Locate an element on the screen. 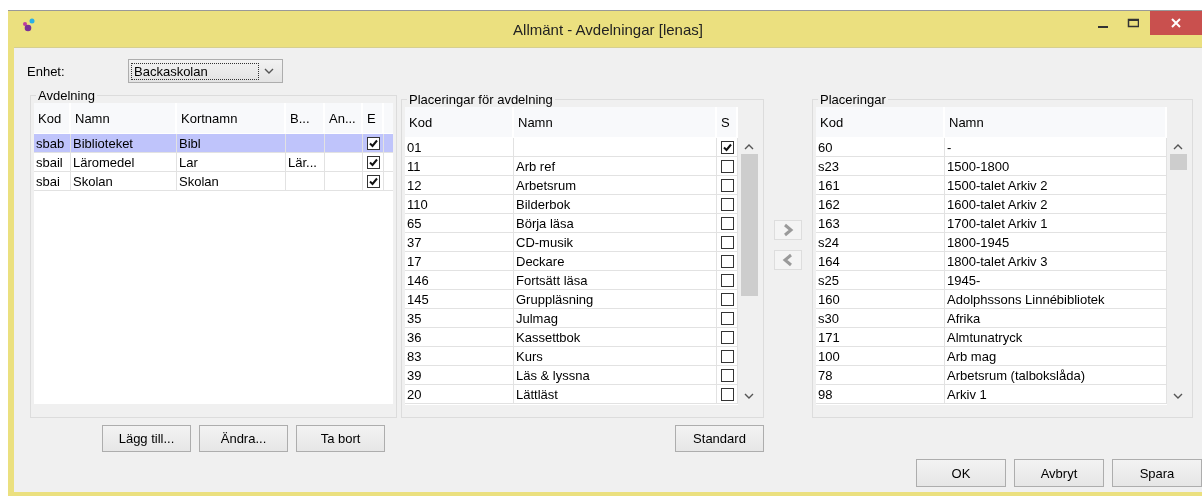 This screenshot has height=498, width=1202. table-cell: CD-musik is located at coordinates (615, 242).